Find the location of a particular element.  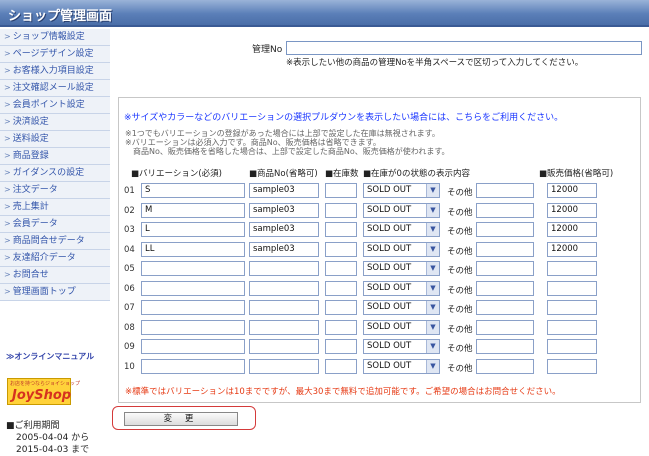

variation-row: 06 SOLD OUT ▼ その他 is located at coordinates (380, 289).